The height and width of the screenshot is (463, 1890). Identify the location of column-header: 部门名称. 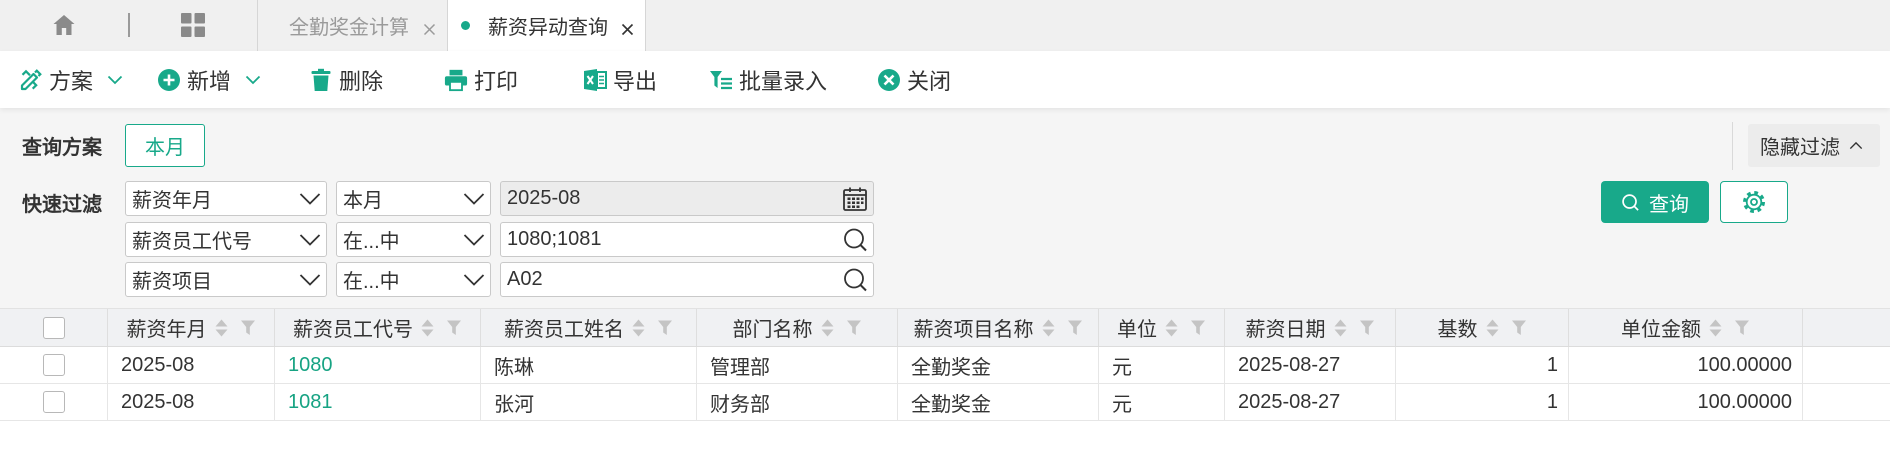
(797, 327).